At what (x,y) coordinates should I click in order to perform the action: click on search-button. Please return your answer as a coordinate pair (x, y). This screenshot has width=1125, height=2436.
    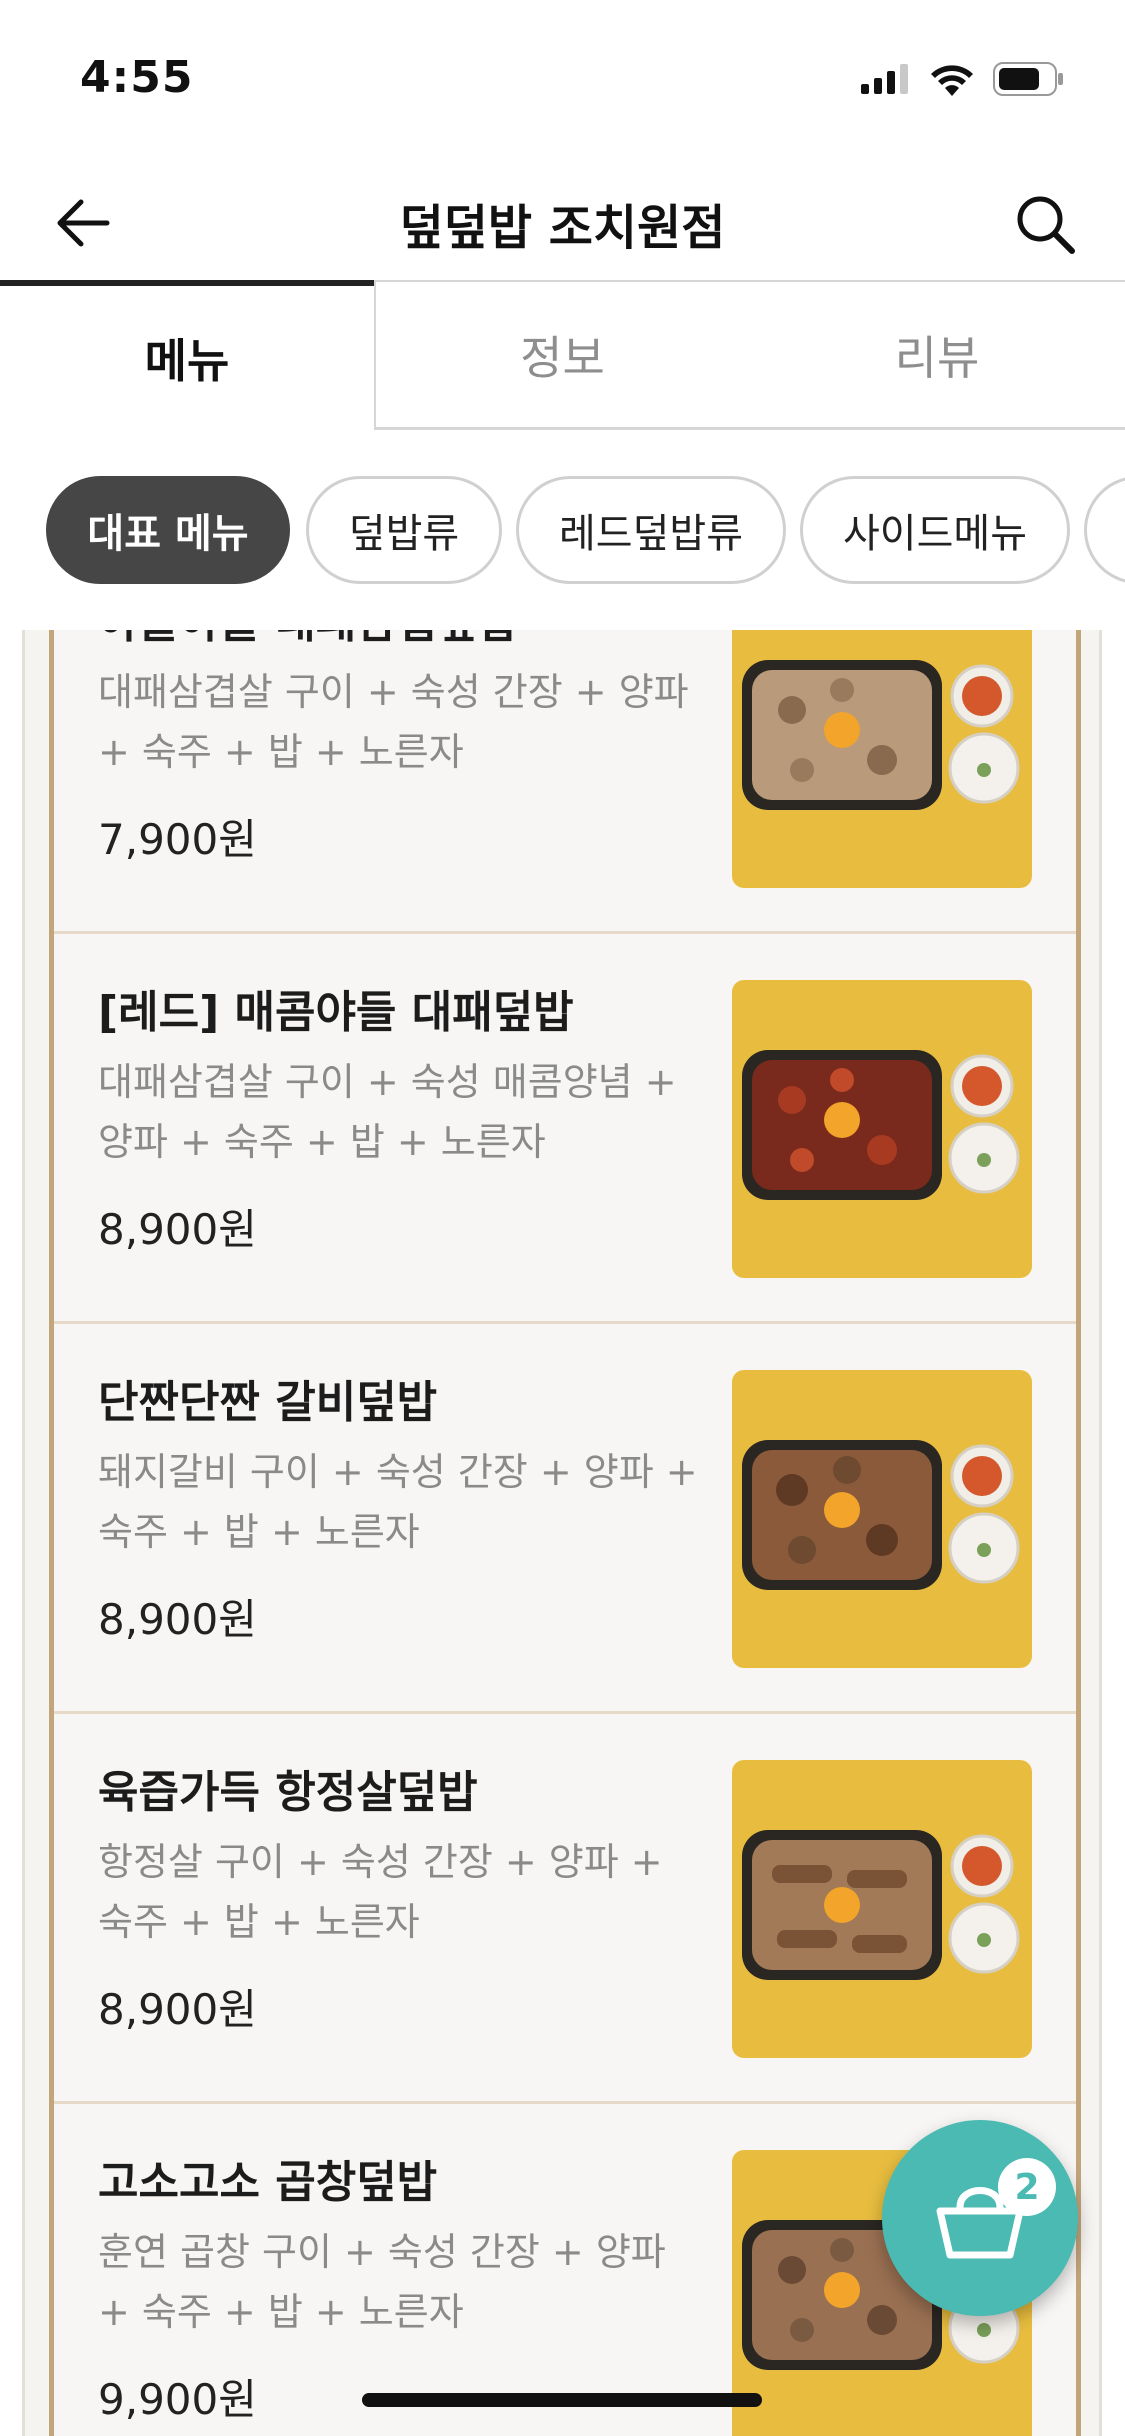
    Looking at the image, I should click on (1045, 224).